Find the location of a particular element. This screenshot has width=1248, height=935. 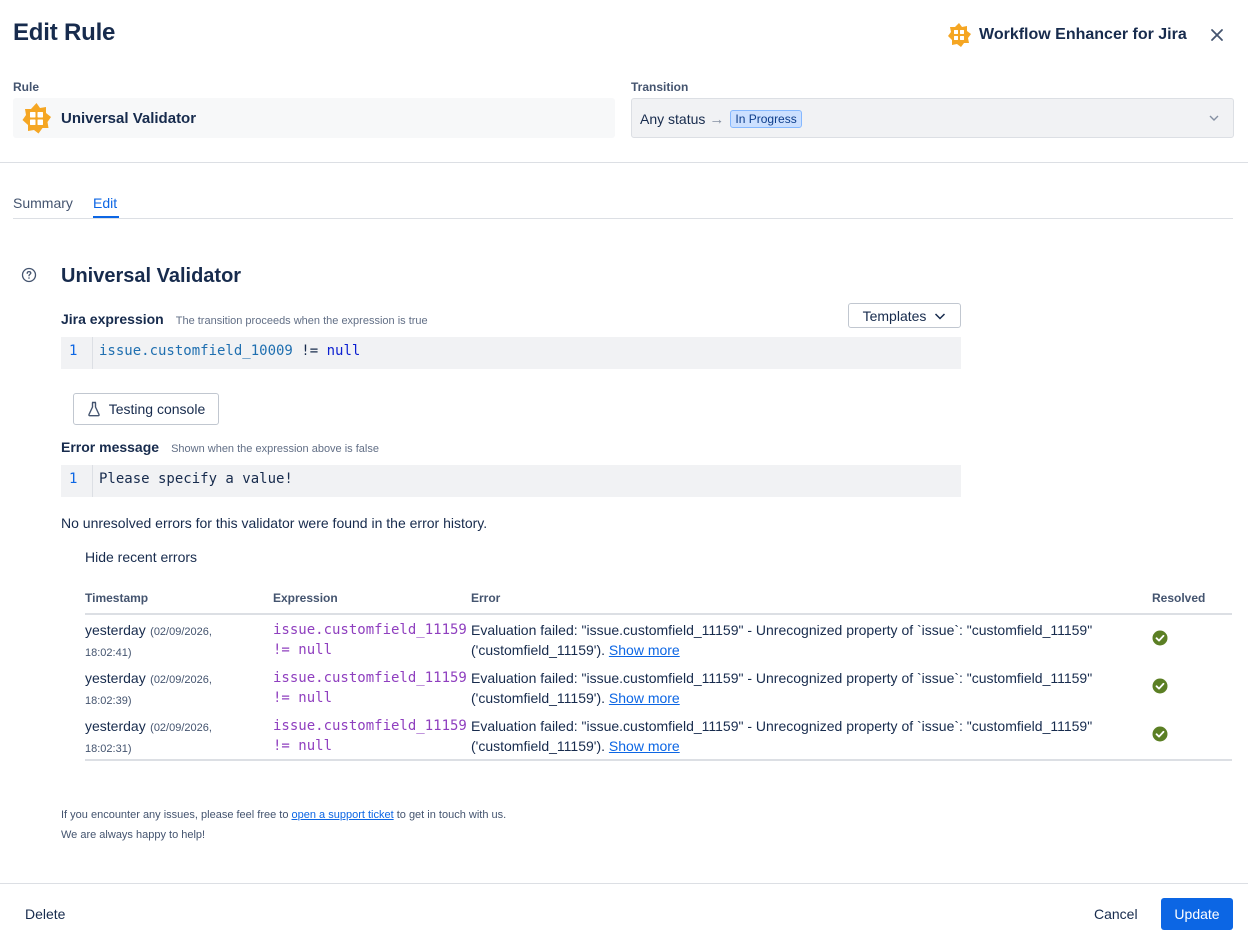

support-help-text: We are always happy to help! is located at coordinates (133, 835).